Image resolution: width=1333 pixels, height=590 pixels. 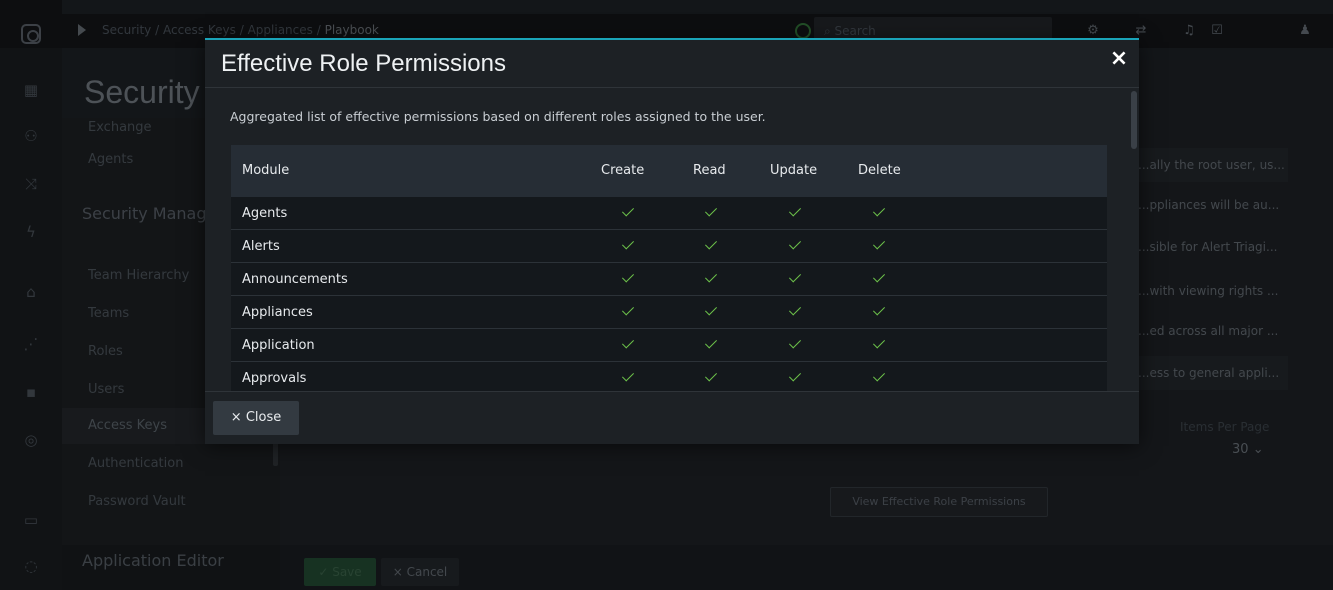 I want to click on close-button: × Close, so click(x=256, y=418).